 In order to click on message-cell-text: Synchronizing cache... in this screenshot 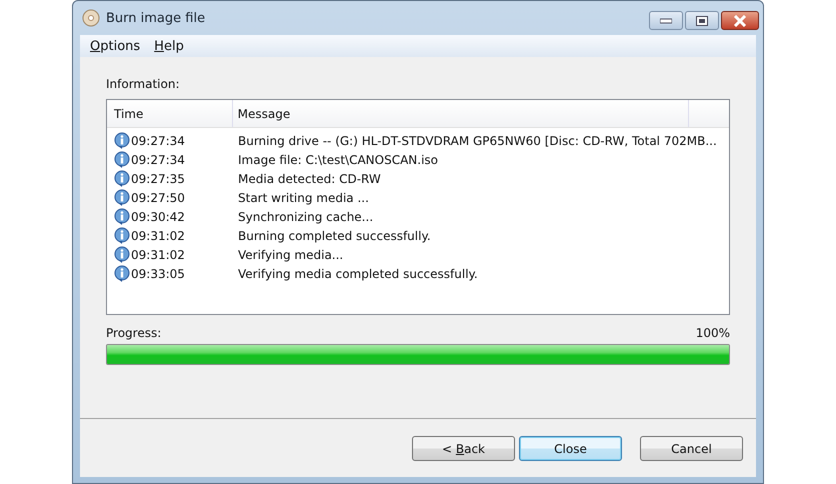, I will do `click(305, 217)`.